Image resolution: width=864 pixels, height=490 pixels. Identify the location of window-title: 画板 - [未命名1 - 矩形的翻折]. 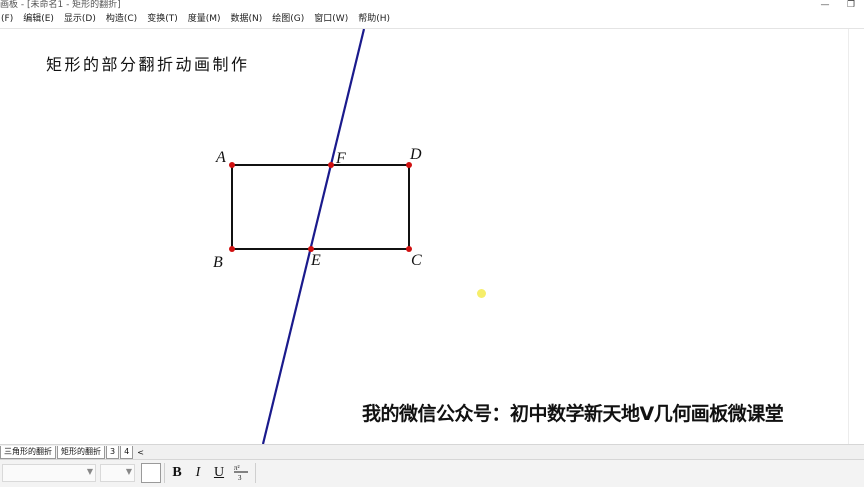
(60, 5).